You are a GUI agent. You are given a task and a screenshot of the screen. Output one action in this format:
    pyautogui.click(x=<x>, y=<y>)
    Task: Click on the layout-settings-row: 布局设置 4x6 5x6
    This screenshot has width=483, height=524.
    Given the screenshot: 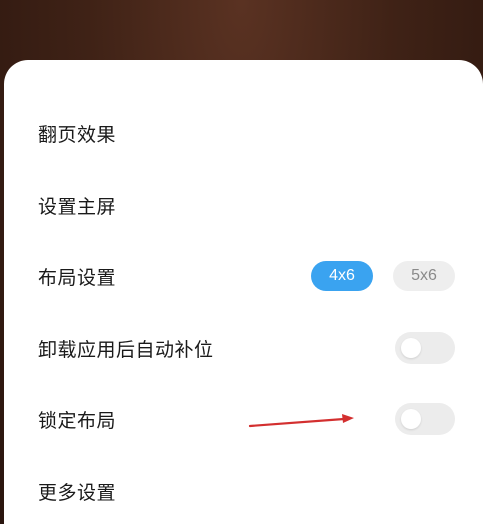 What is the action you would take?
    pyautogui.click(x=243, y=276)
    